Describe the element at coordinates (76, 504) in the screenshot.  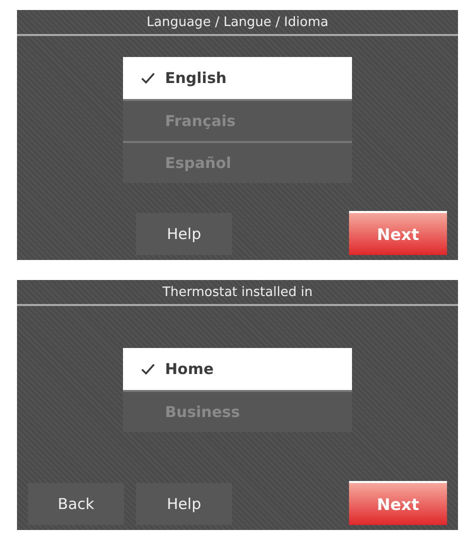
I see `back-button: Back` at that location.